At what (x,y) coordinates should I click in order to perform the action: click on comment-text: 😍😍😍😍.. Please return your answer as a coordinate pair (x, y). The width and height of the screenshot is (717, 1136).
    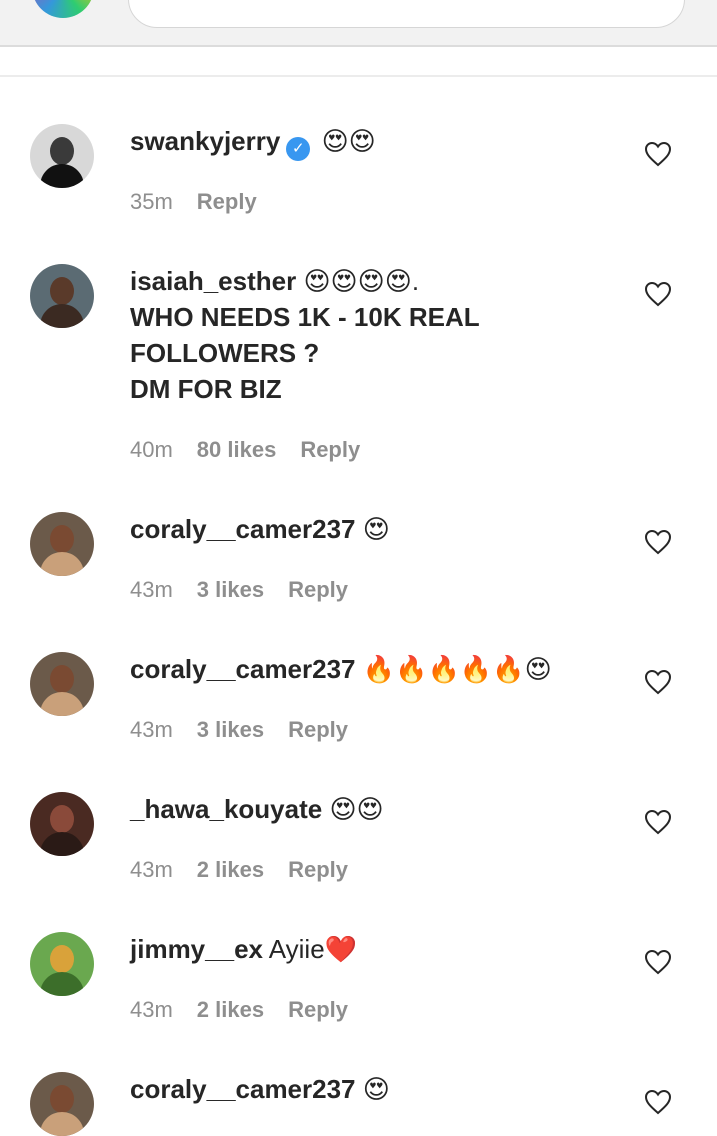
    Looking at the image, I should click on (361, 281).